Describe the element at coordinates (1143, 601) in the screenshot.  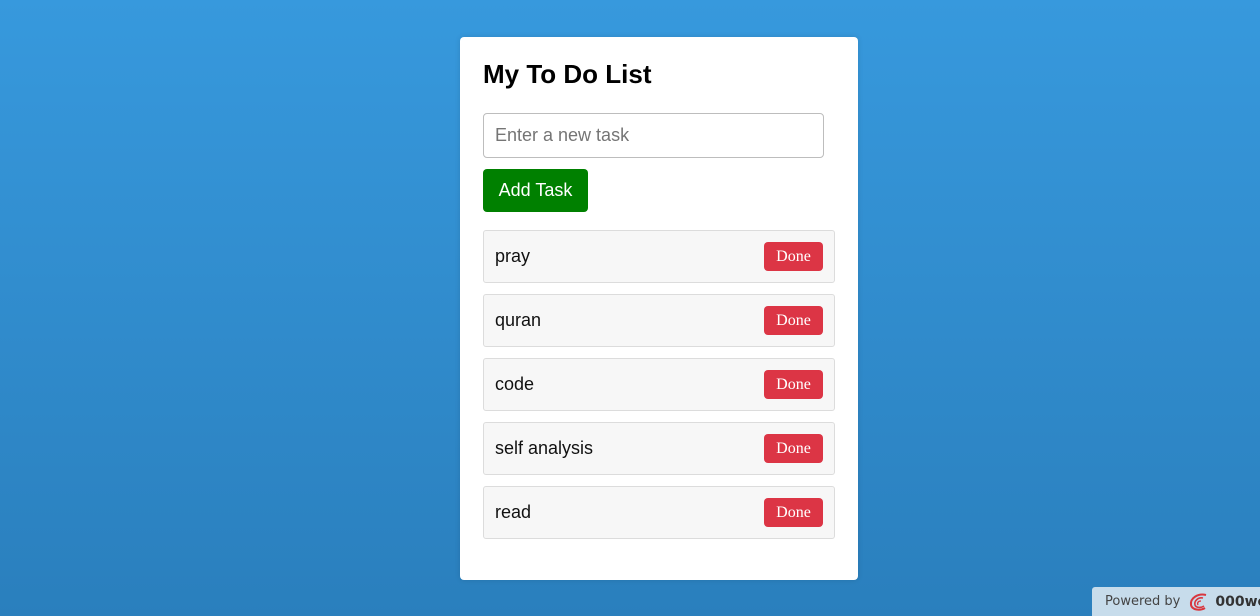
I see `powered-by-label: Powered by` at that location.